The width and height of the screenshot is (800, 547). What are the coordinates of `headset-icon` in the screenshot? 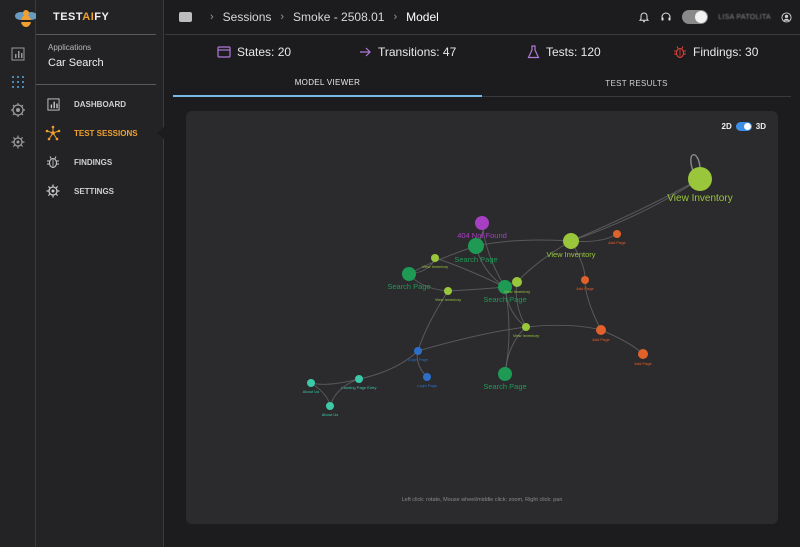 It's located at (666, 17).